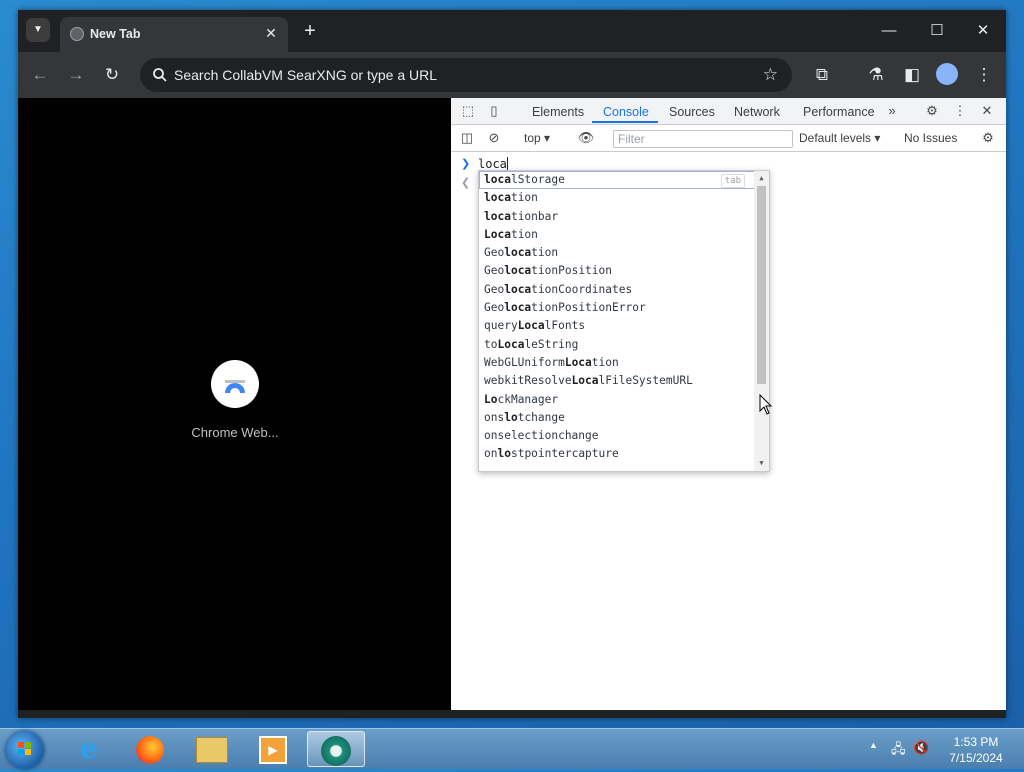  I want to click on autocomplete-item: onselectionchange, so click(624, 436).